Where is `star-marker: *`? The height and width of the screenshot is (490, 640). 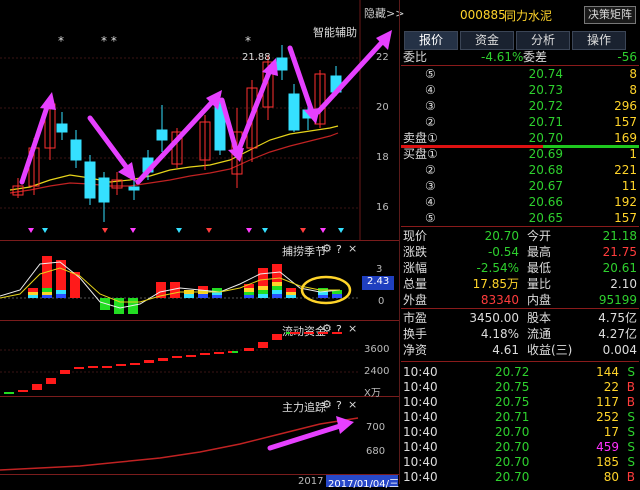 star-marker: * is located at coordinates (61, 41).